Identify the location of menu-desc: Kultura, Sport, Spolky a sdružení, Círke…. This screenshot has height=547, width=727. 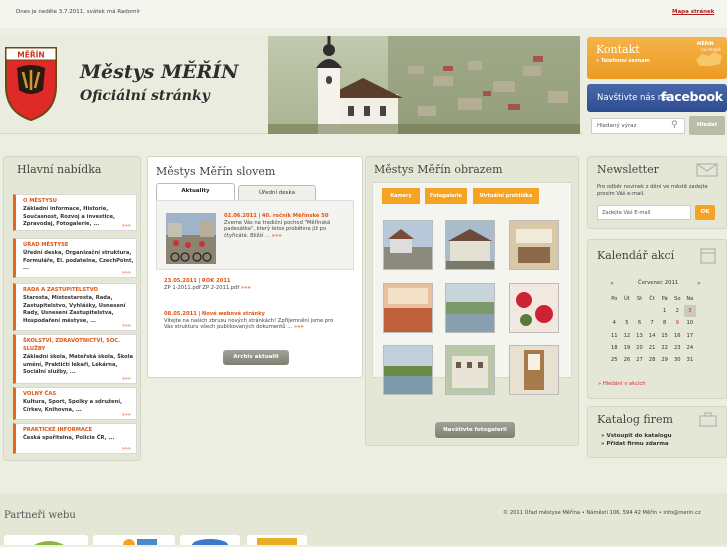
(79, 406).